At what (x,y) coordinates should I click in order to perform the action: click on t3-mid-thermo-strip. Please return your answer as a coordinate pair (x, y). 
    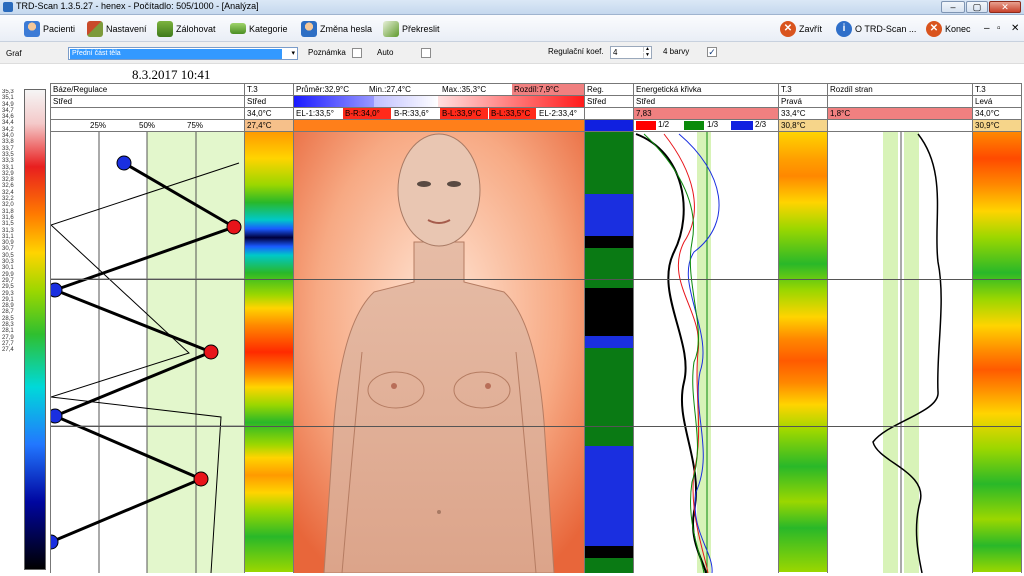
    Looking at the image, I should click on (269, 352).